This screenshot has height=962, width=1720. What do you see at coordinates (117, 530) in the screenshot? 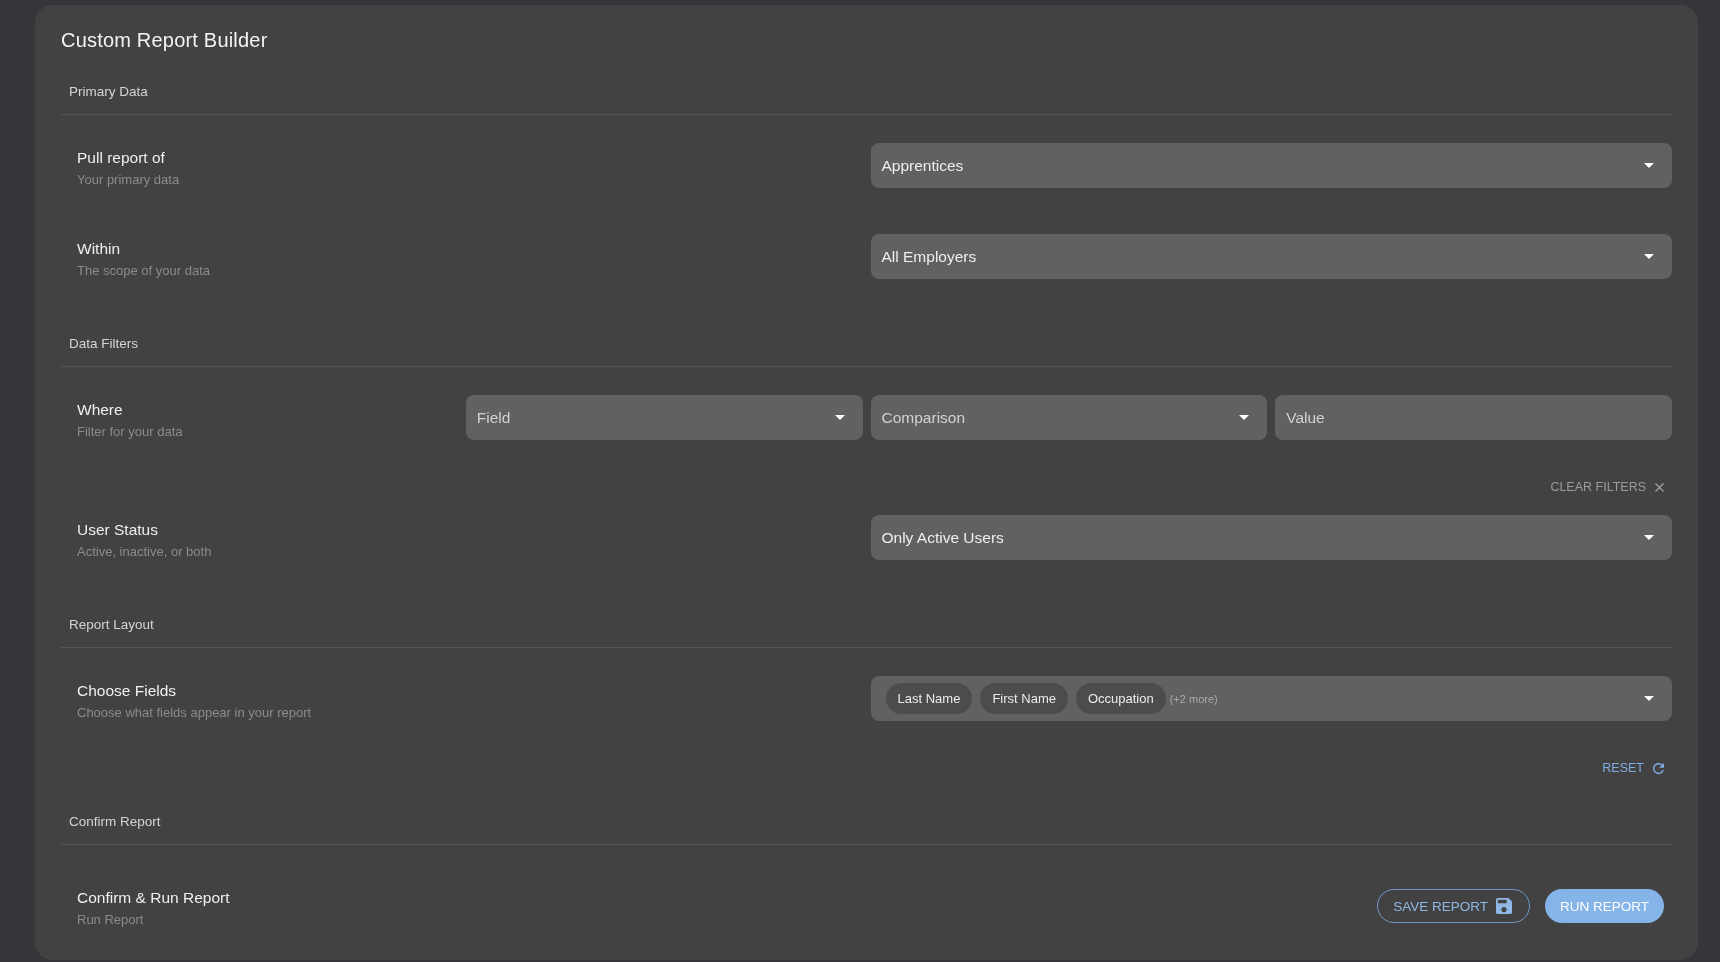
I see `row-label: User Status` at bounding box center [117, 530].